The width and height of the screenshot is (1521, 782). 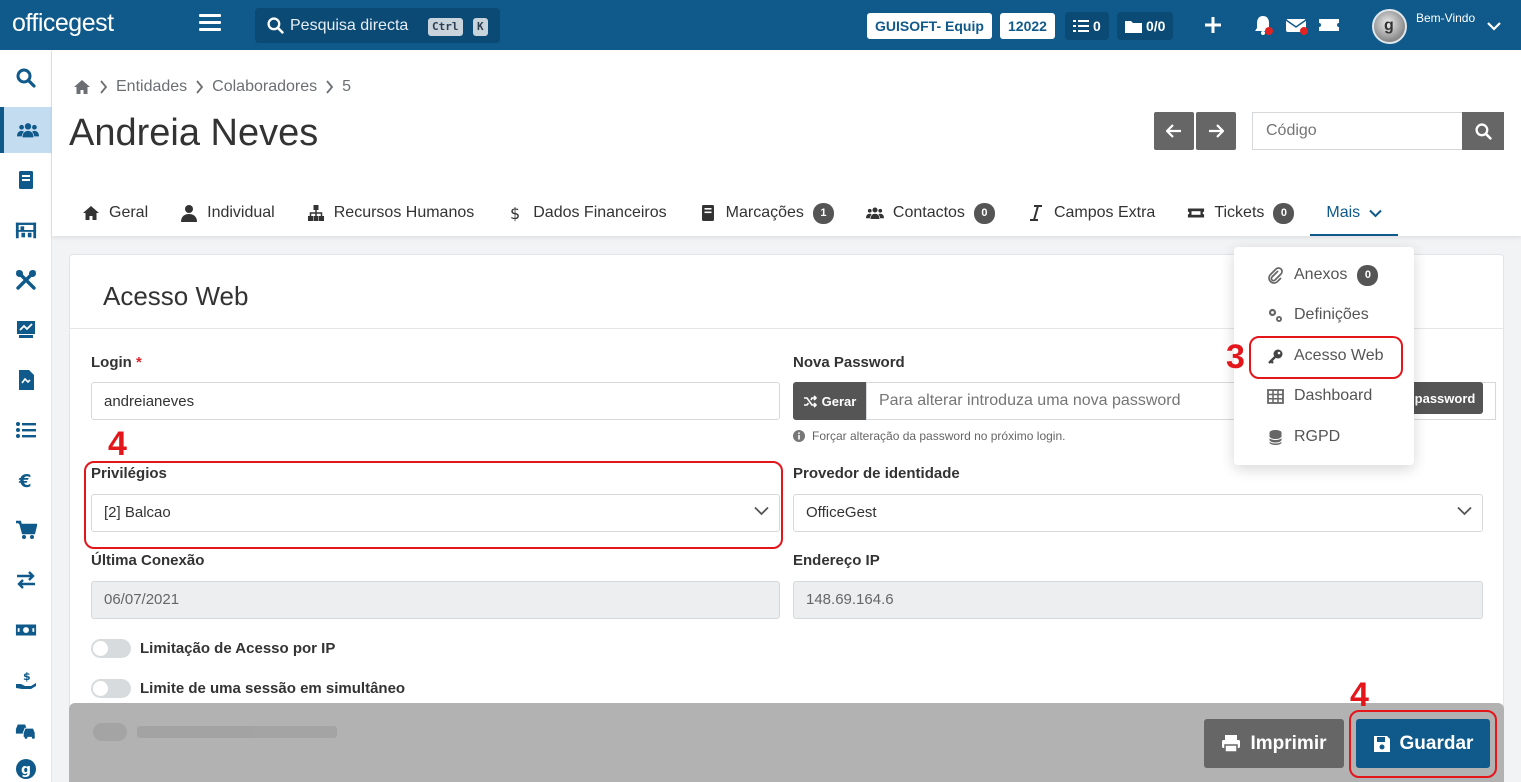 I want to click on tab-financial-data: $ Dados Financeiros, so click(x=586, y=213).